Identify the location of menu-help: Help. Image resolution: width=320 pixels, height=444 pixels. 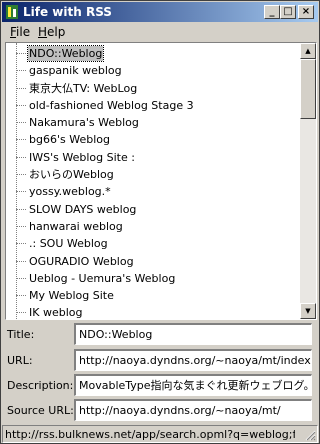
(51, 32).